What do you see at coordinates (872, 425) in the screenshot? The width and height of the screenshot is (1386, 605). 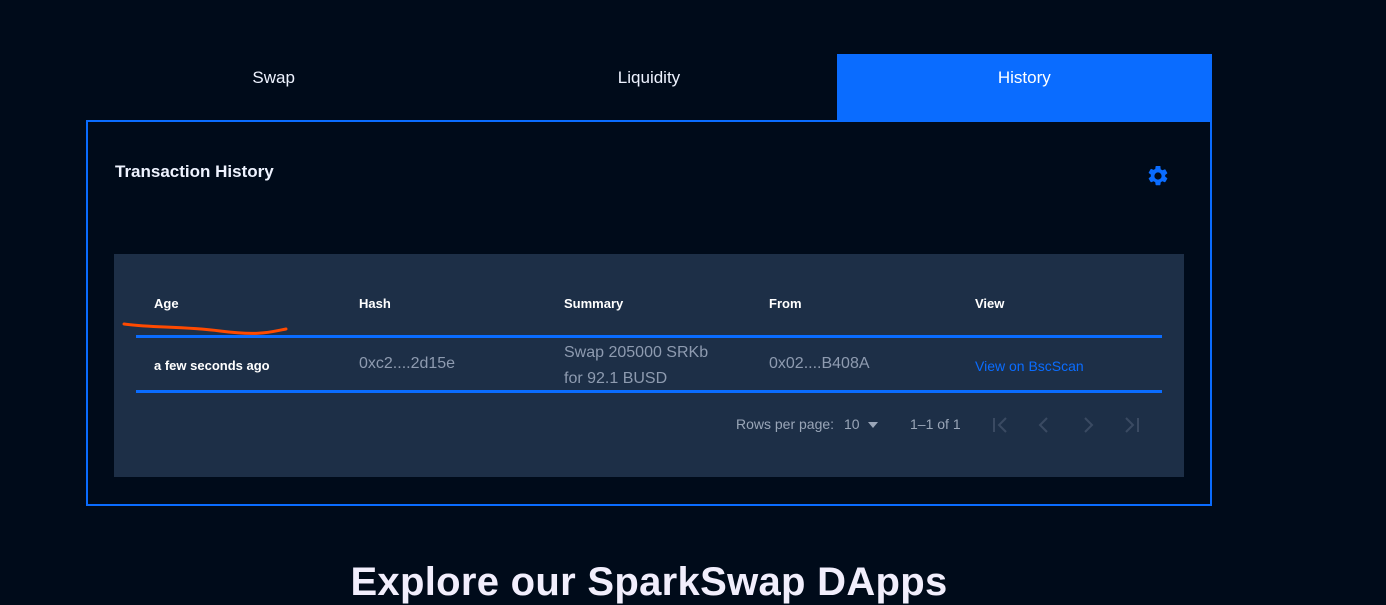 I see `chevron-down-icon` at bounding box center [872, 425].